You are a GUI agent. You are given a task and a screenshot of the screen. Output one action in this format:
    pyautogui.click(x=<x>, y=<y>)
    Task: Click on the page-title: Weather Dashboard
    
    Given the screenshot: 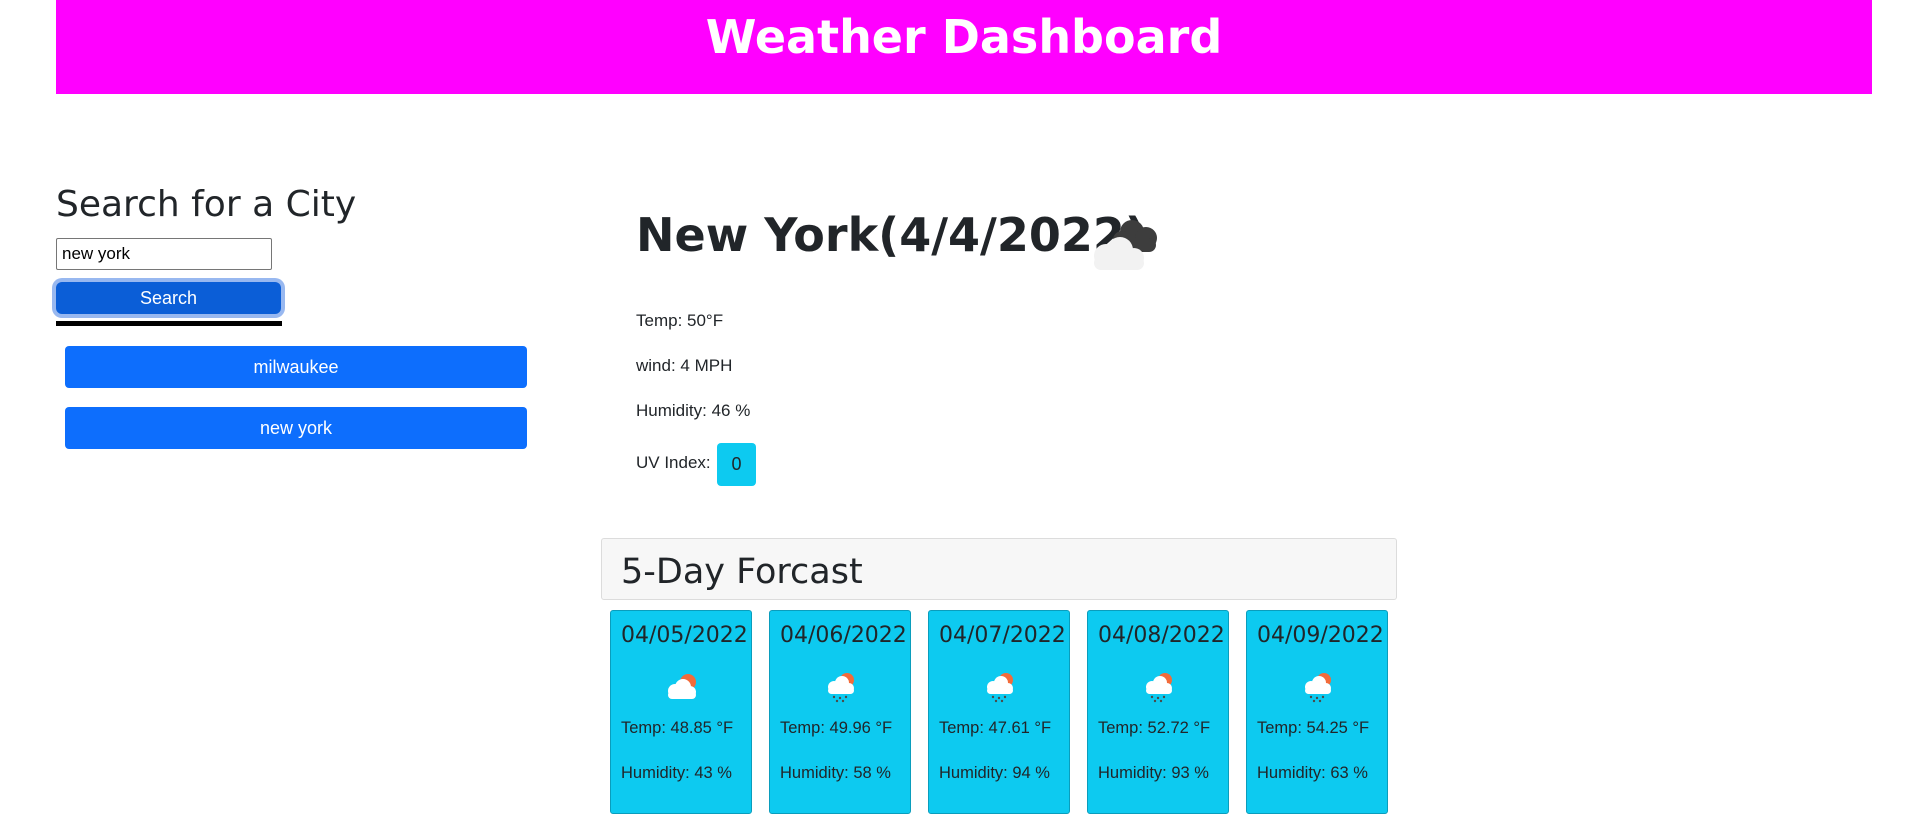 What is the action you would take?
    pyautogui.click(x=964, y=37)
    